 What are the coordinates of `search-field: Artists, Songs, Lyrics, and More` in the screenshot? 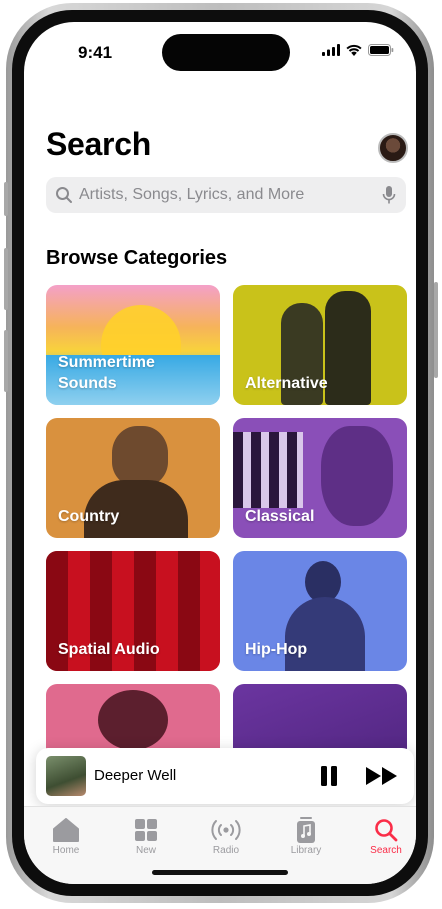 It's located at (226, 195).